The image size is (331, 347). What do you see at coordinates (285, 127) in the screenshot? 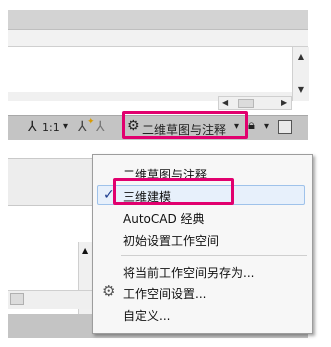
I see `fullscreen-icon` at bounding box center [285, 127].